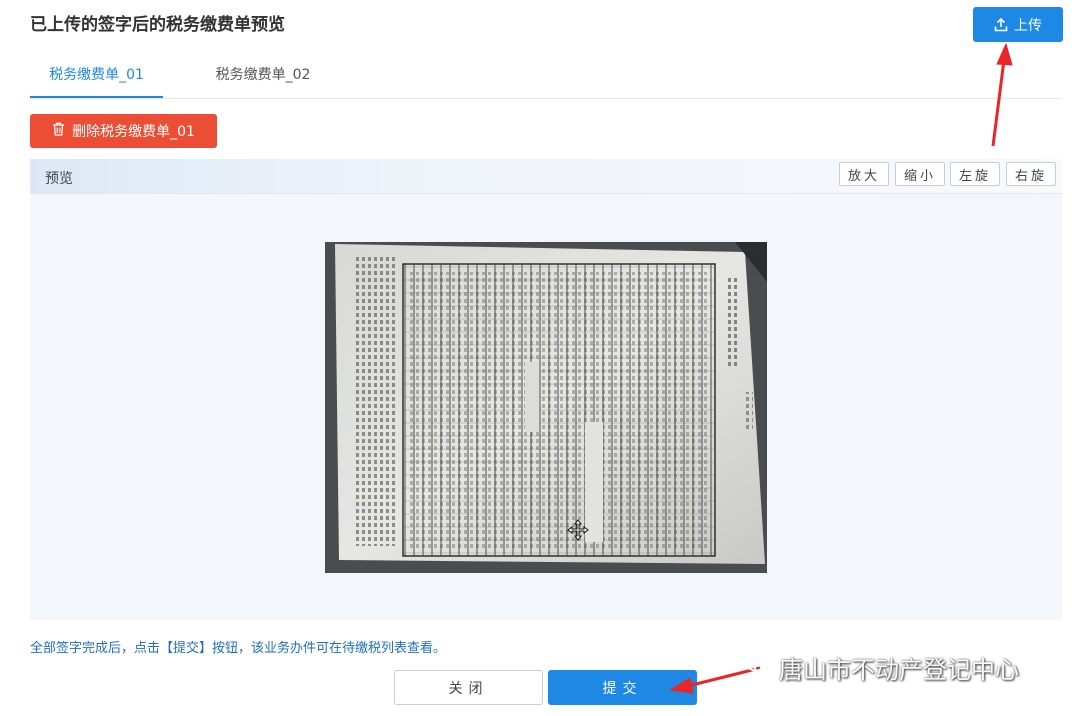  I want to click on rotate-left-button: 左旋, so click(975, 174).